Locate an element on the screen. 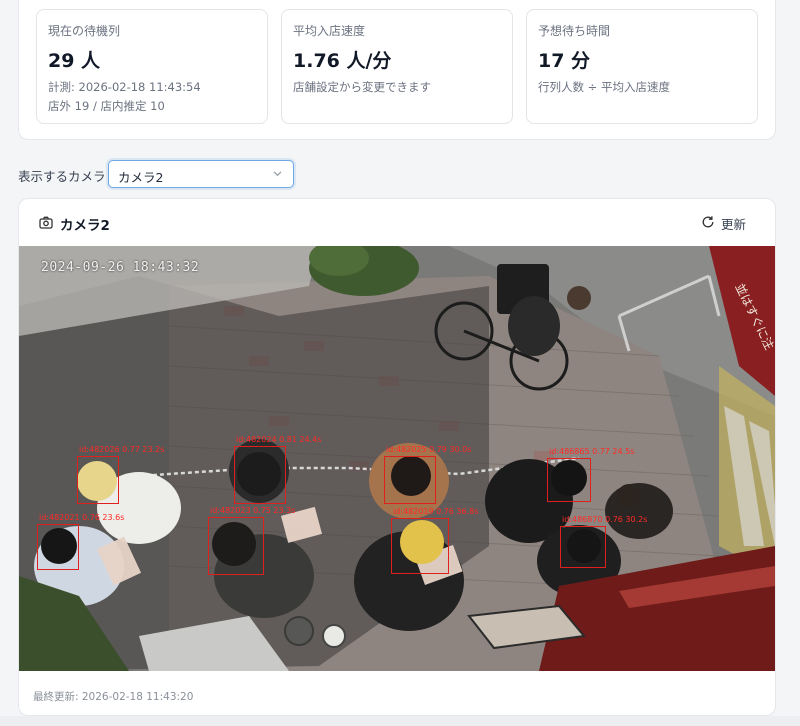  detection-label: id:482019 0.76 36.8s is located at coordinates (436, 511).